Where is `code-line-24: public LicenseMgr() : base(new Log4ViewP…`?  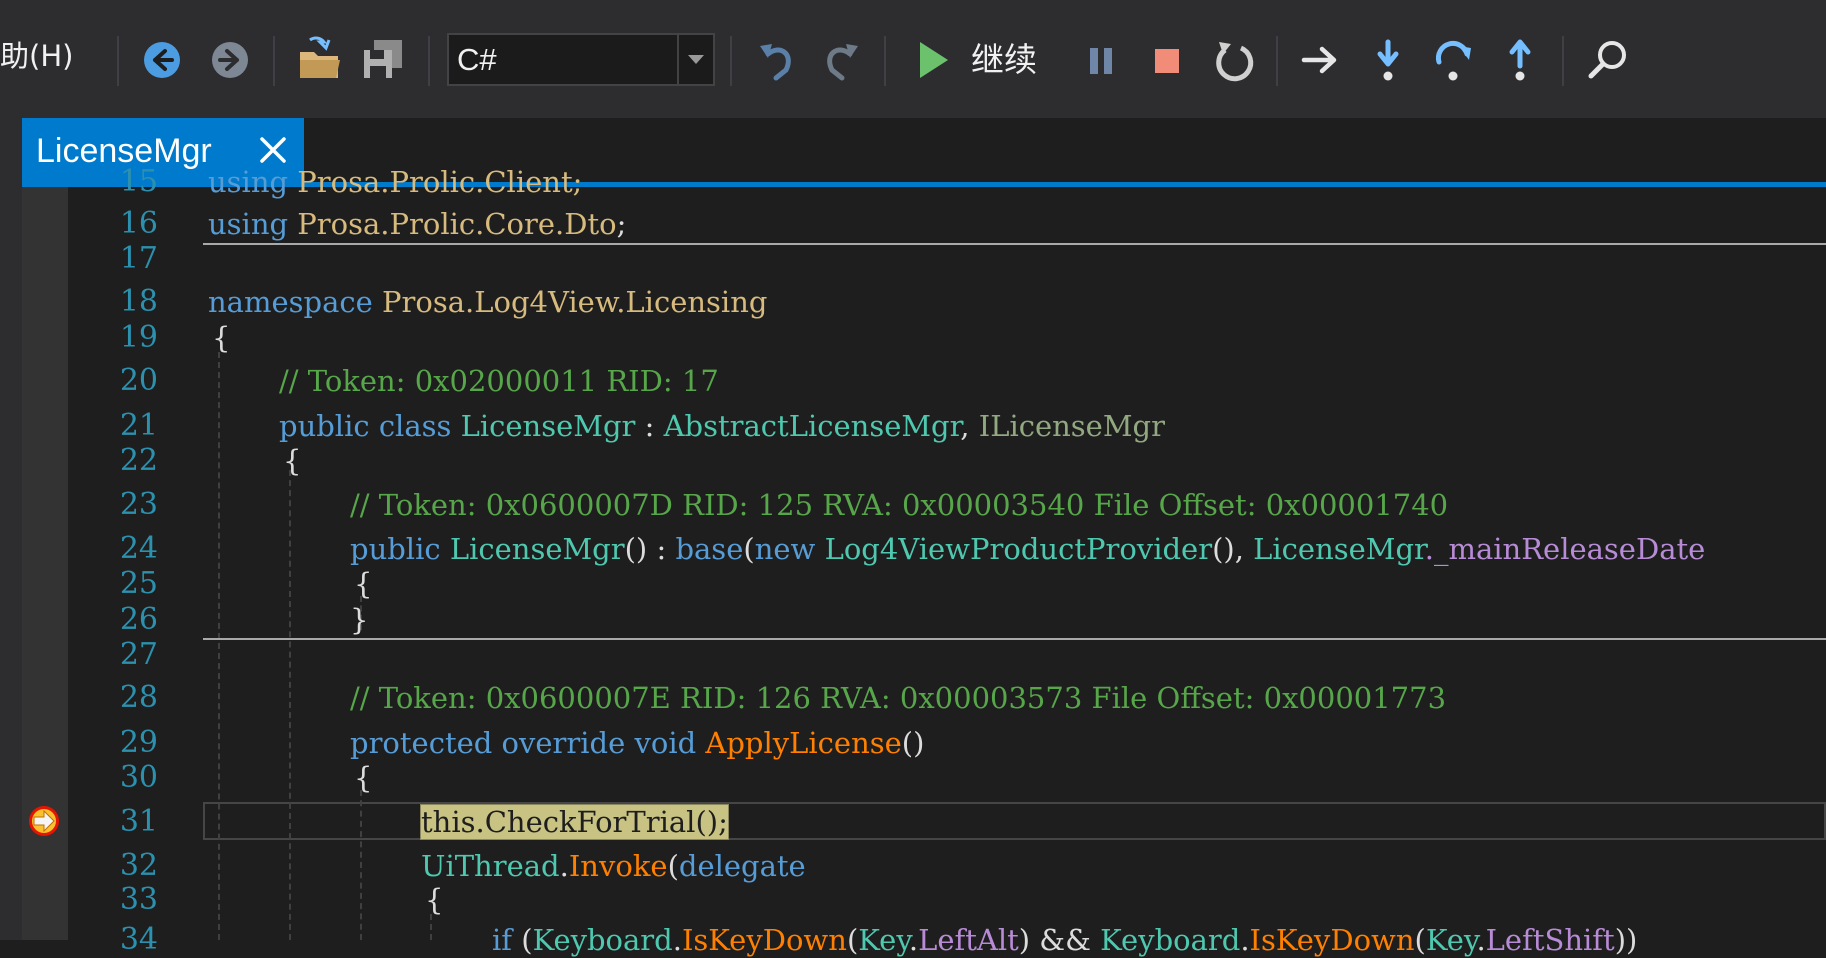
code-line-24: public LicenseMgr() : base(new Log4ViewP… is located at coordinates (1027, 549).